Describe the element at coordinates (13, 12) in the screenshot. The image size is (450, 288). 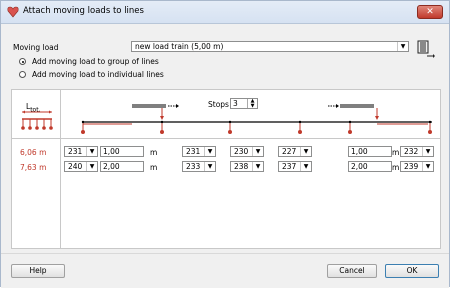
I see `heart-app-icon` at that location.